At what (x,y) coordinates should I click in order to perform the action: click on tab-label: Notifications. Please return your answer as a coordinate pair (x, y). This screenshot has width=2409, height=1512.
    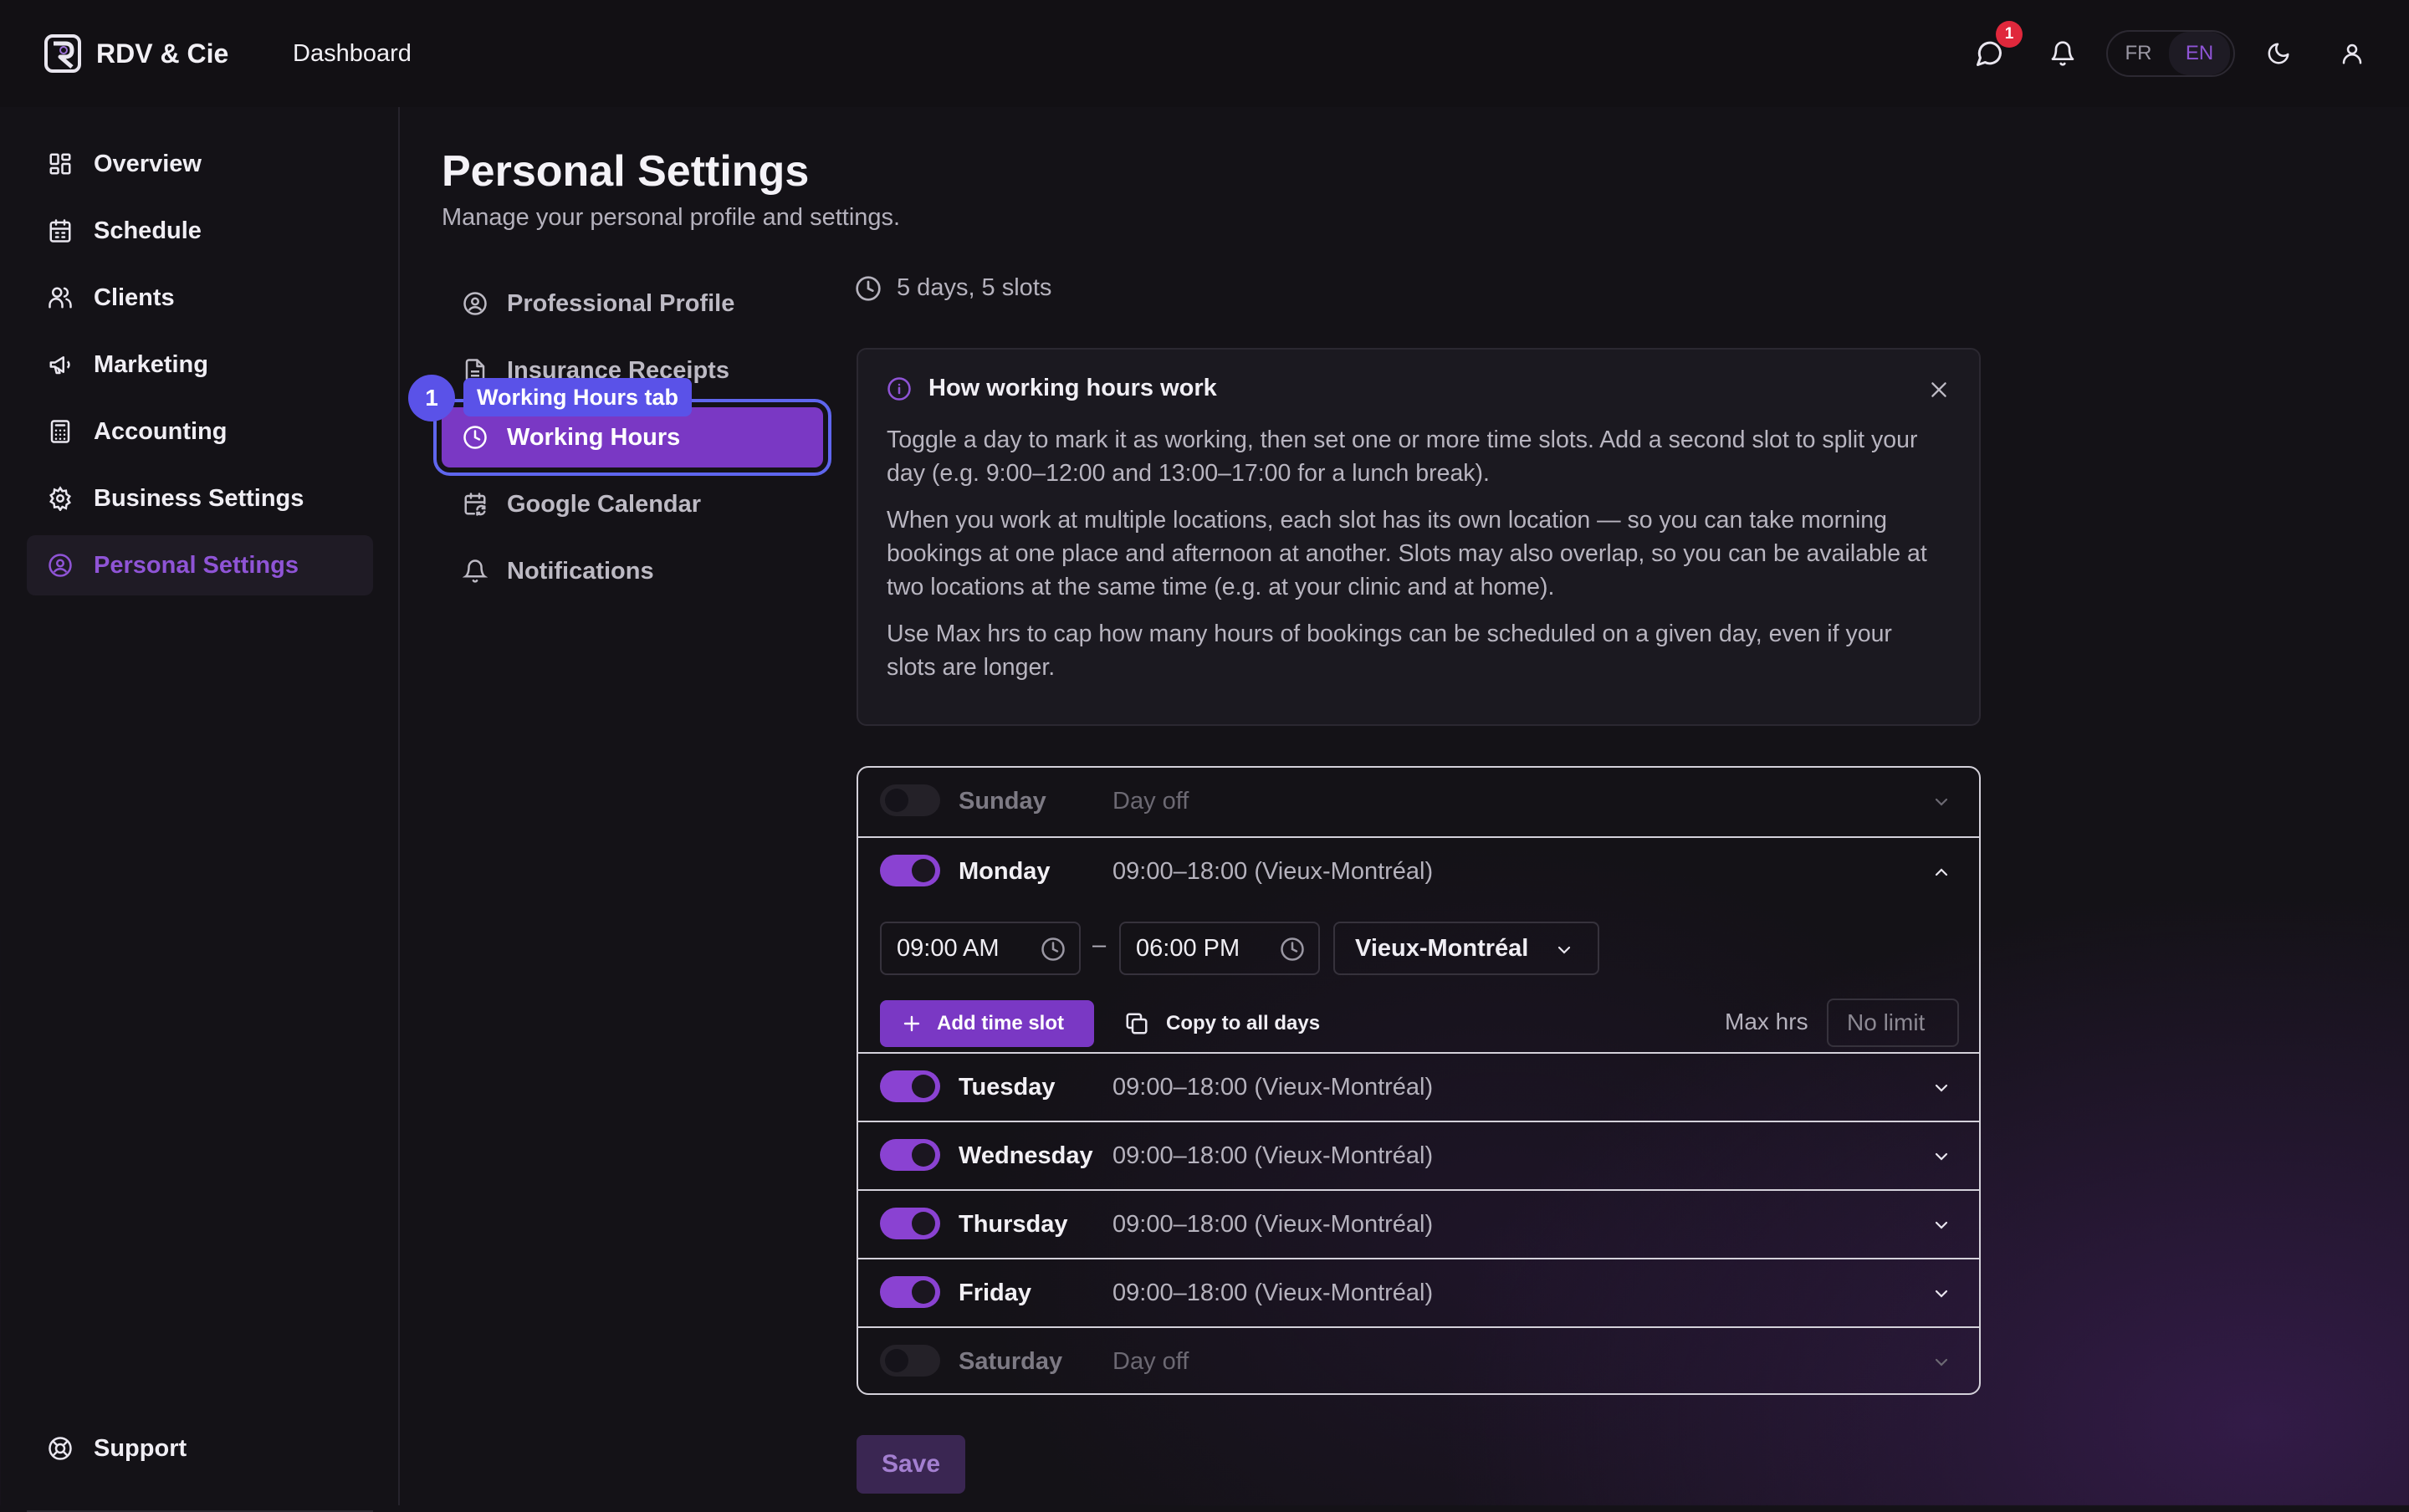
    Looking at the image, I should click on (580, 571).